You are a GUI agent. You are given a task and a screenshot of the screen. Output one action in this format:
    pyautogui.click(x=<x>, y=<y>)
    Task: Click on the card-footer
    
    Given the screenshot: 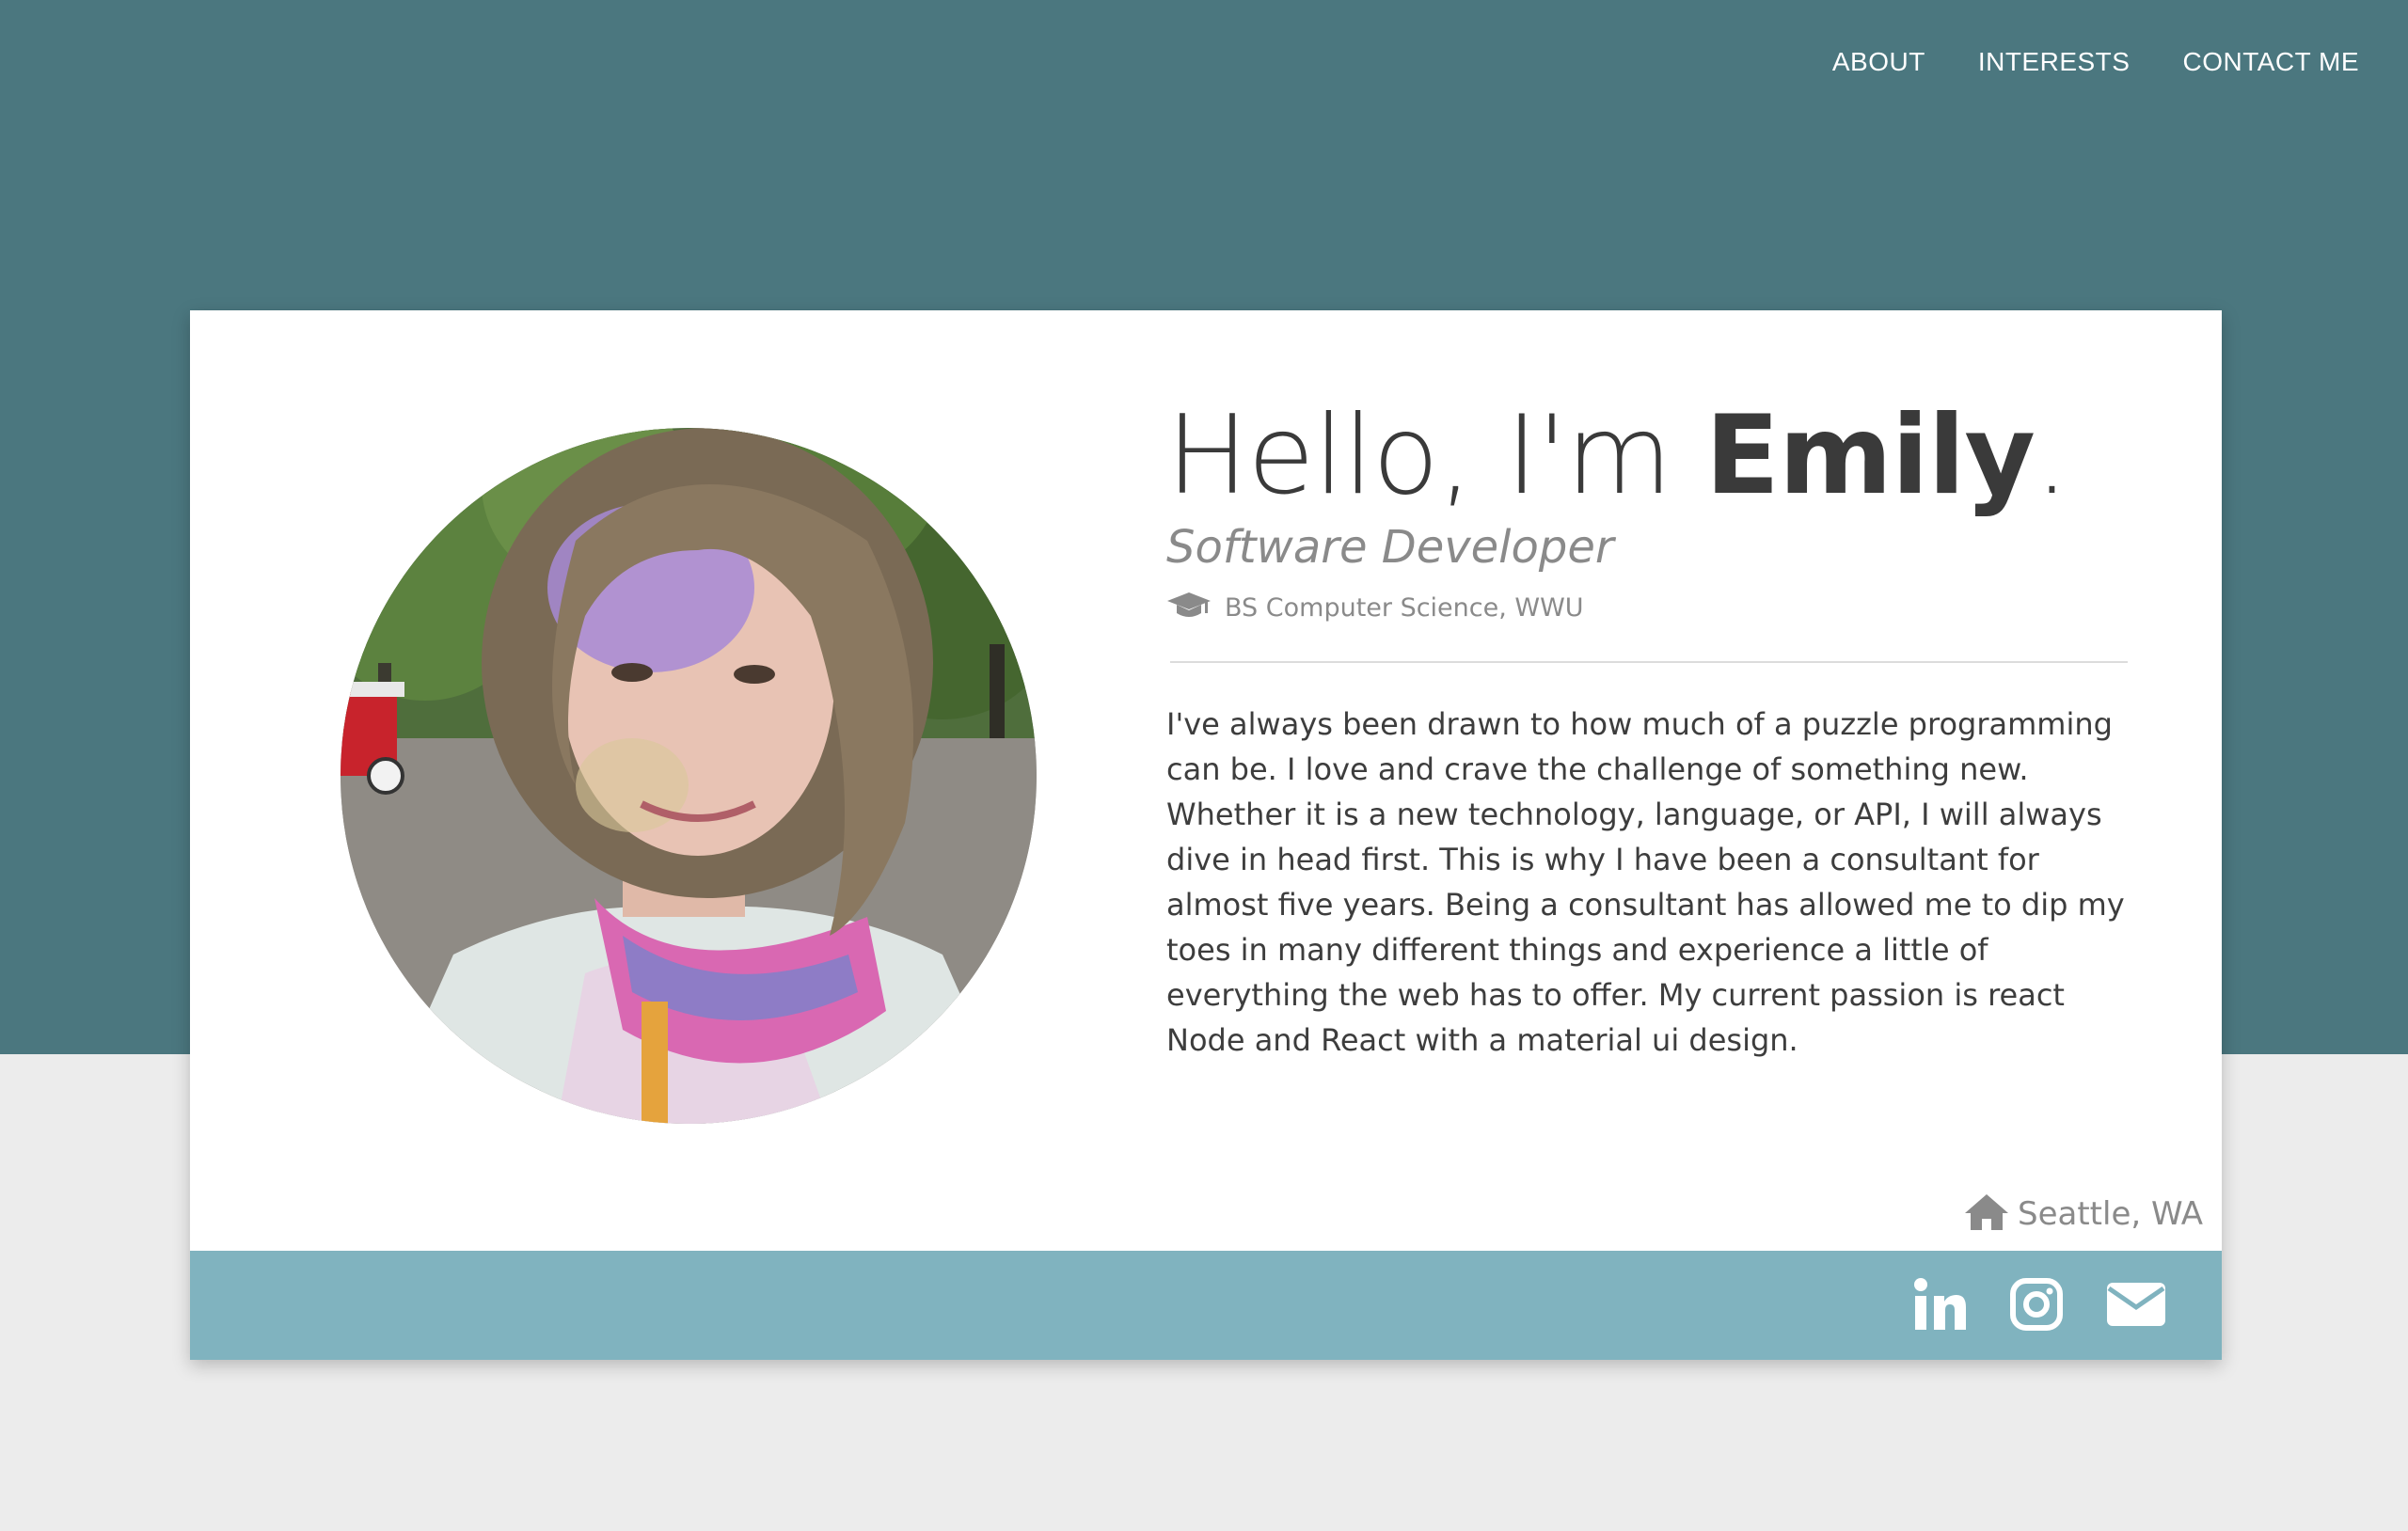 What is the action you would take?
    pyautogui.click(x=1206, y=1305)
    